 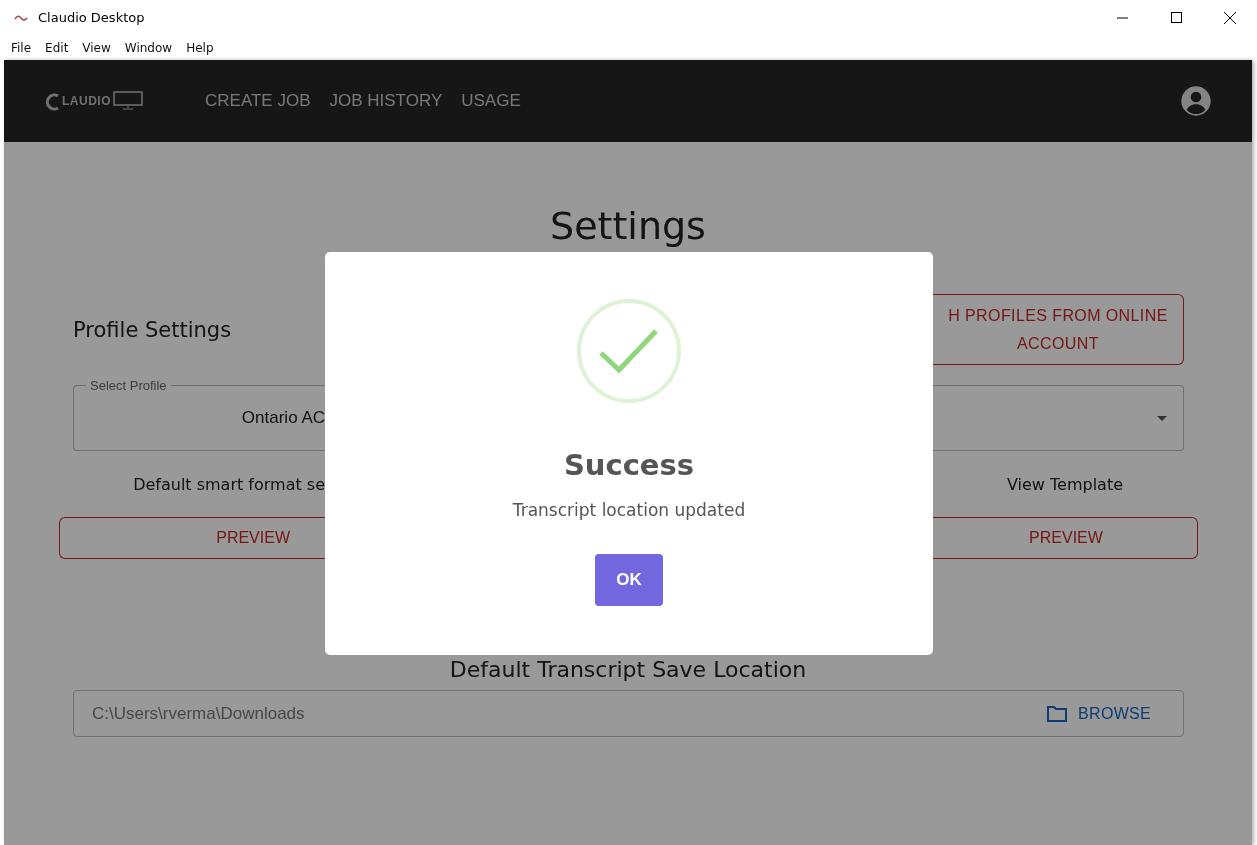 I want to click on caret-icon, so click(x=1162, y=418).